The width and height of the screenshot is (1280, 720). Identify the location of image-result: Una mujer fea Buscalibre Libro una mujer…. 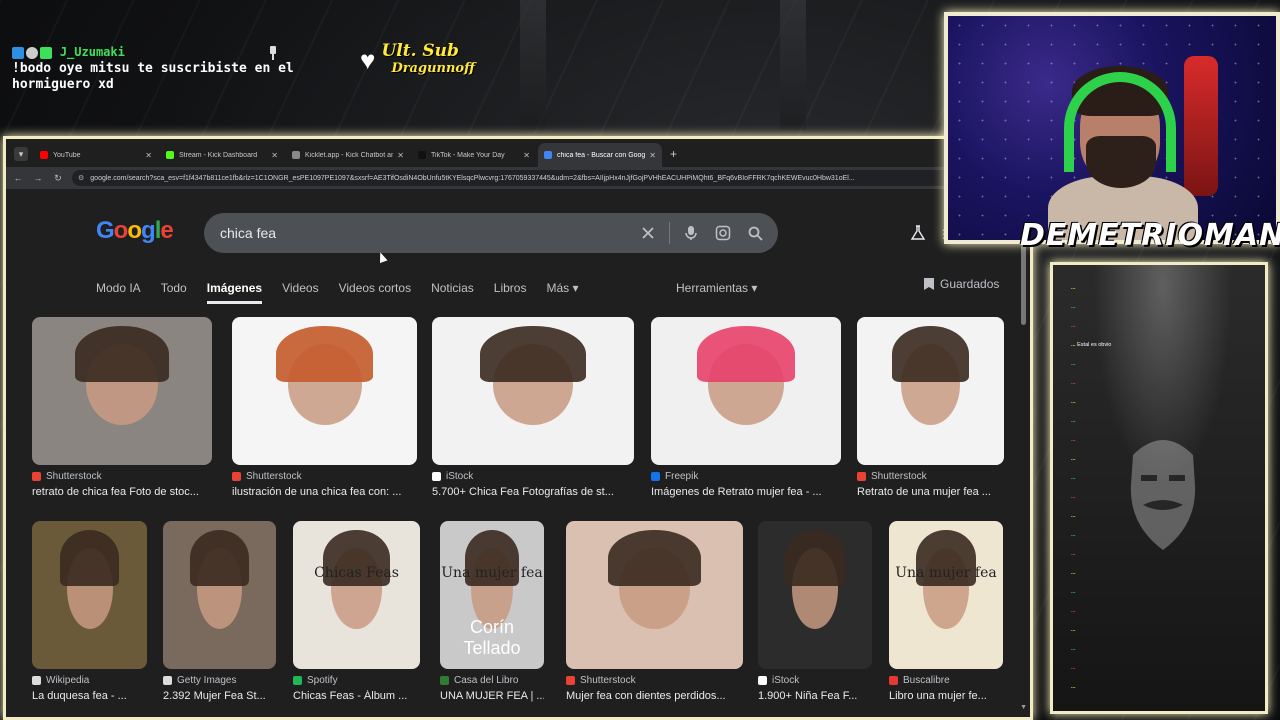
(946, 611).